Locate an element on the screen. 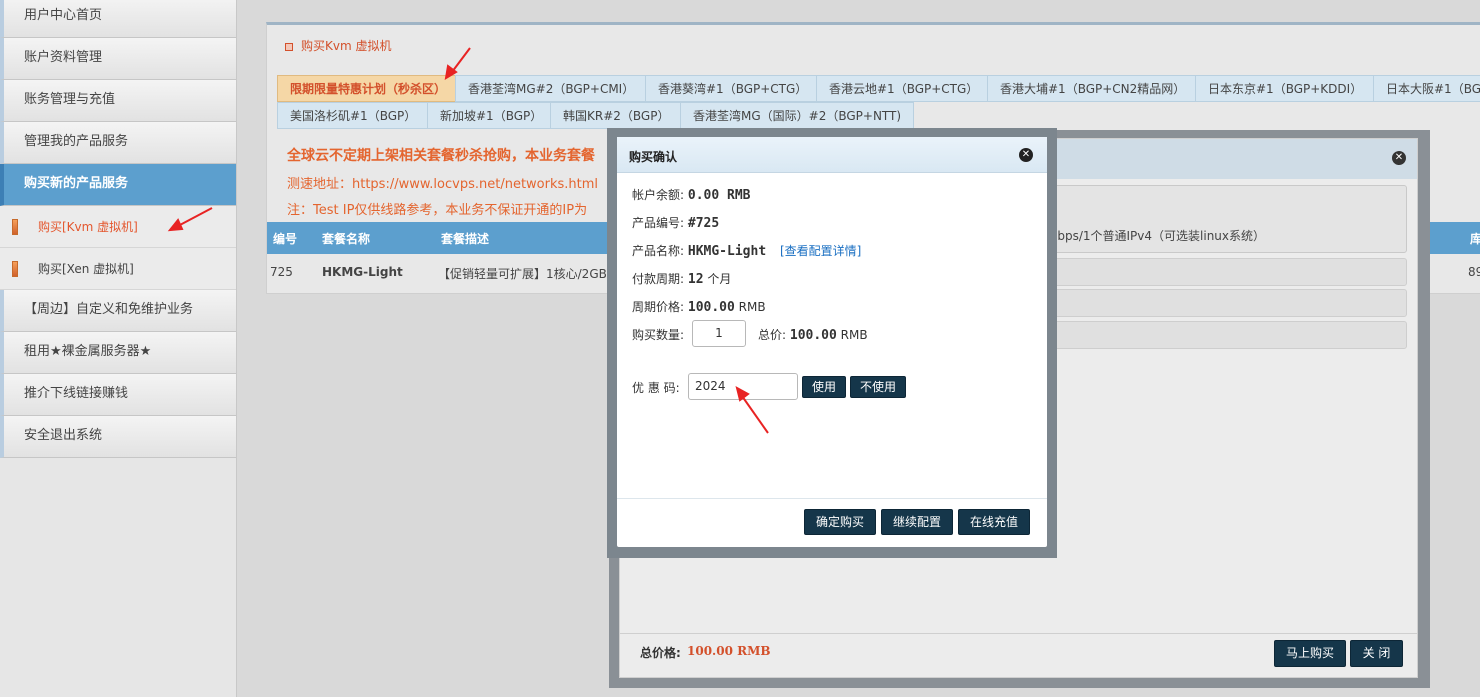  tab-hk-tsuen-wan-2: 香港荃湾MG#2（BGP+CMI） is located at coordinates (551, 88).